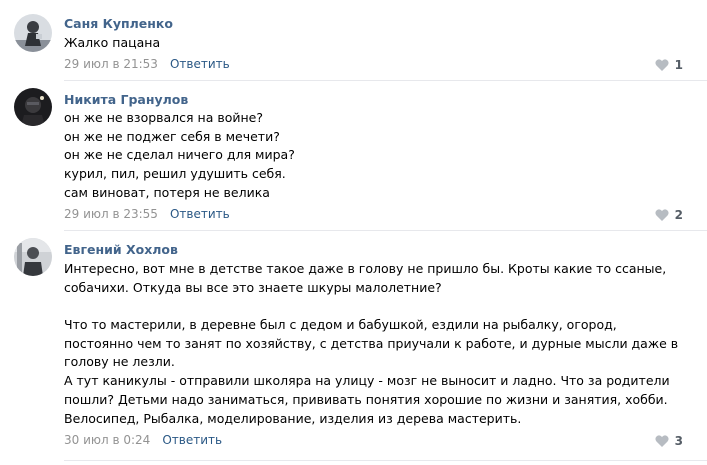  I want to click on comment-text: Жалко пацана, so click(379, 43).